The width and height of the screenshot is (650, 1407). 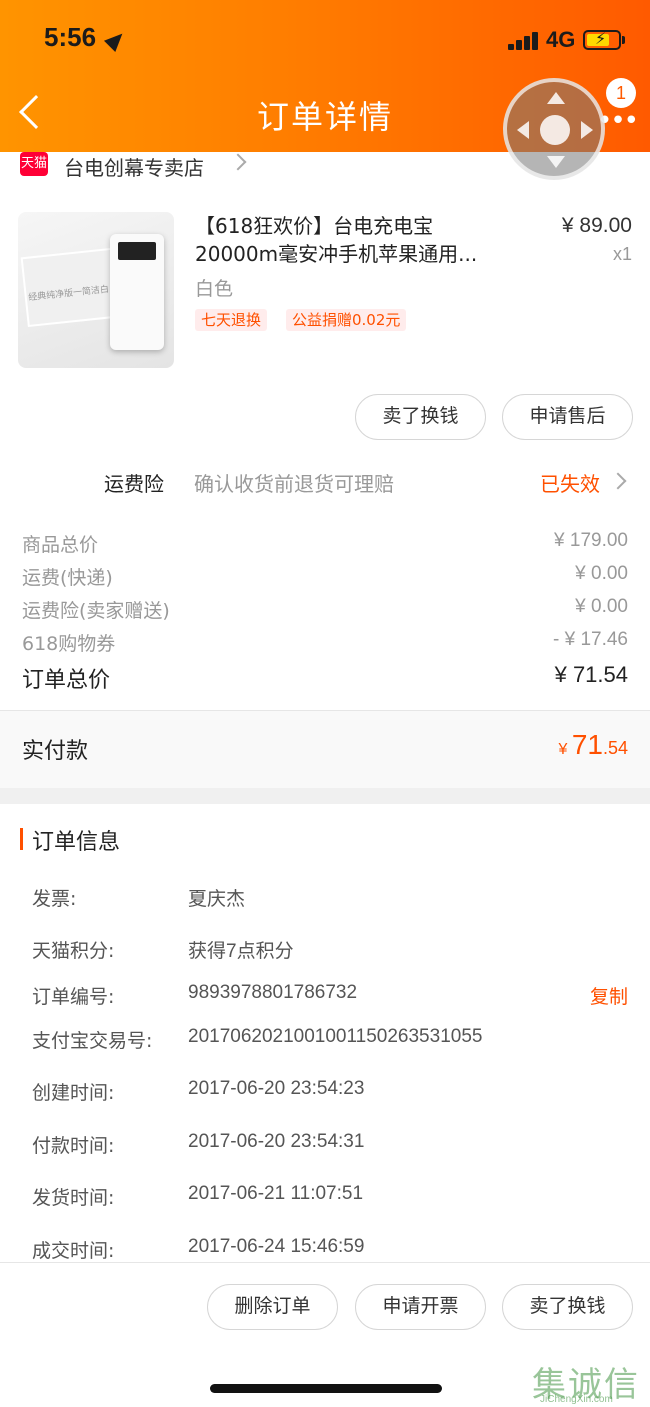 I want to click on currency-symbol: ¥, so click(x=563, y=749).